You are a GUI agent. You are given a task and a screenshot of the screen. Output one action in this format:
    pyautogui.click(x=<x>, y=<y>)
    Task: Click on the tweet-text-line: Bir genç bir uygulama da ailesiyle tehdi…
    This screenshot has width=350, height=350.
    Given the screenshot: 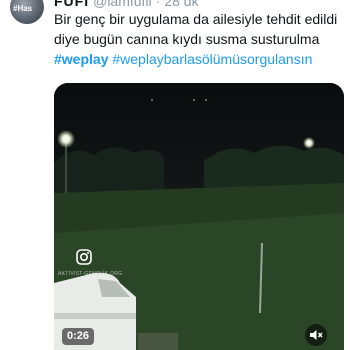 What is the action you would take?
    pyautogui.click(x=196, y=19)
    